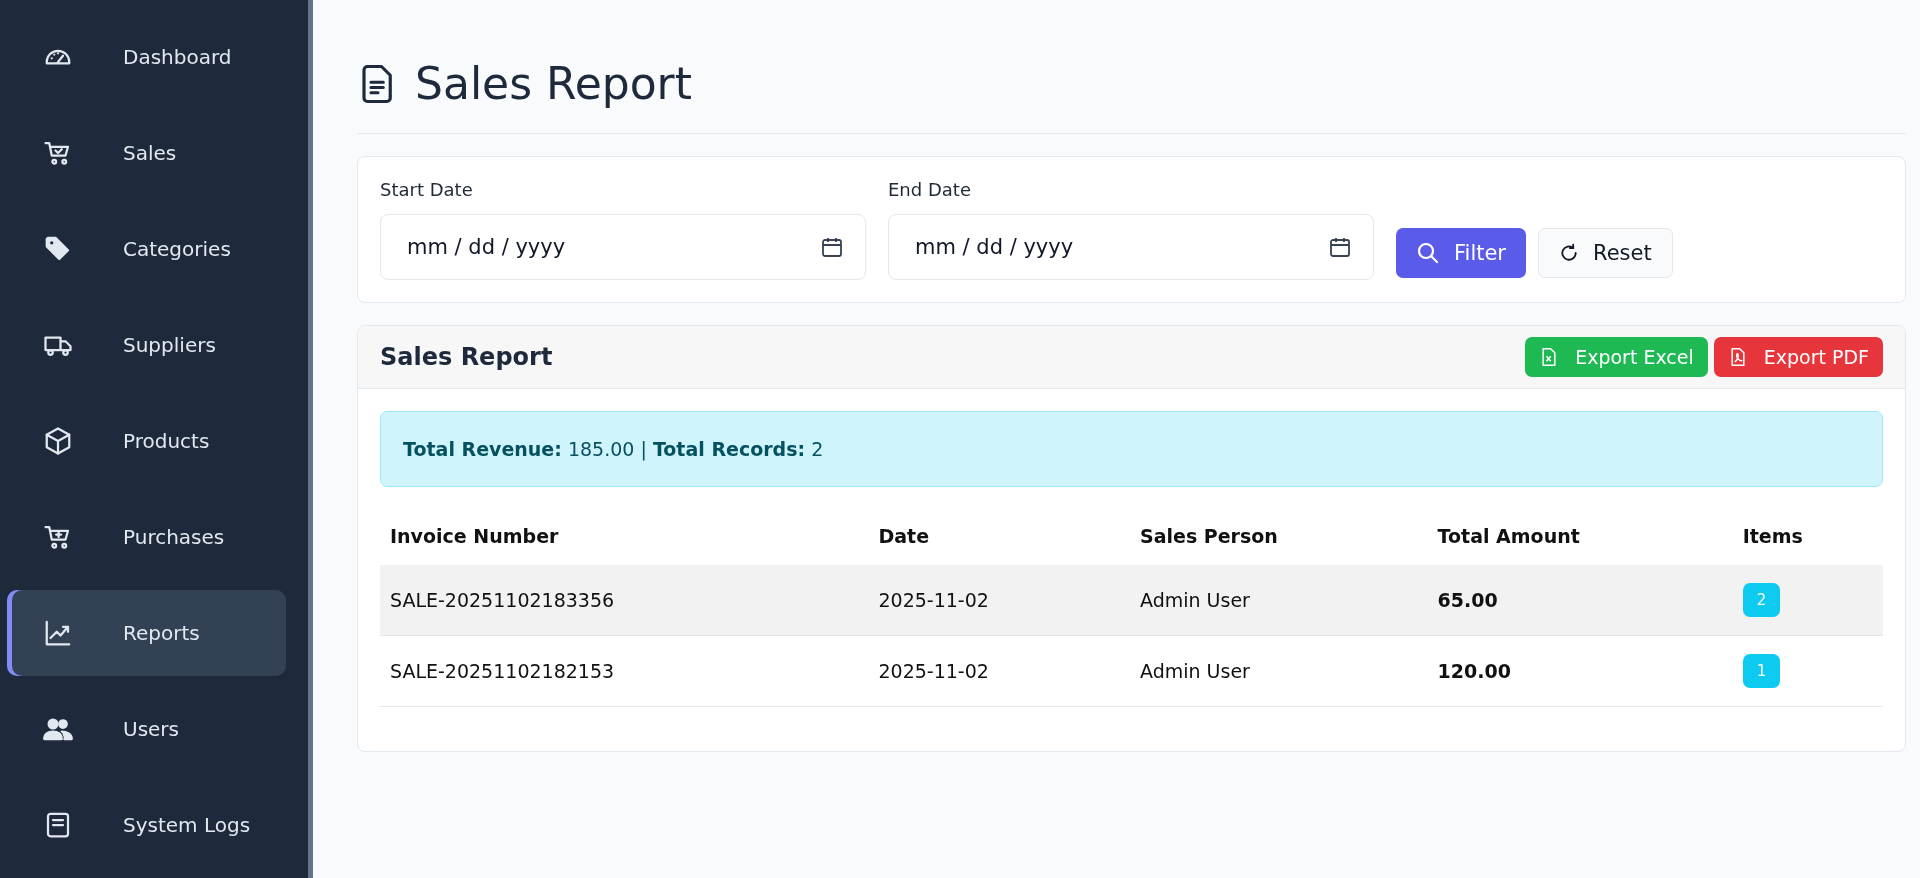 The height and width of the screenshot is (878, 1920). Describe the element at coordinates (1569, 253) in the screenshot. I see `refresh-icon` at that location.